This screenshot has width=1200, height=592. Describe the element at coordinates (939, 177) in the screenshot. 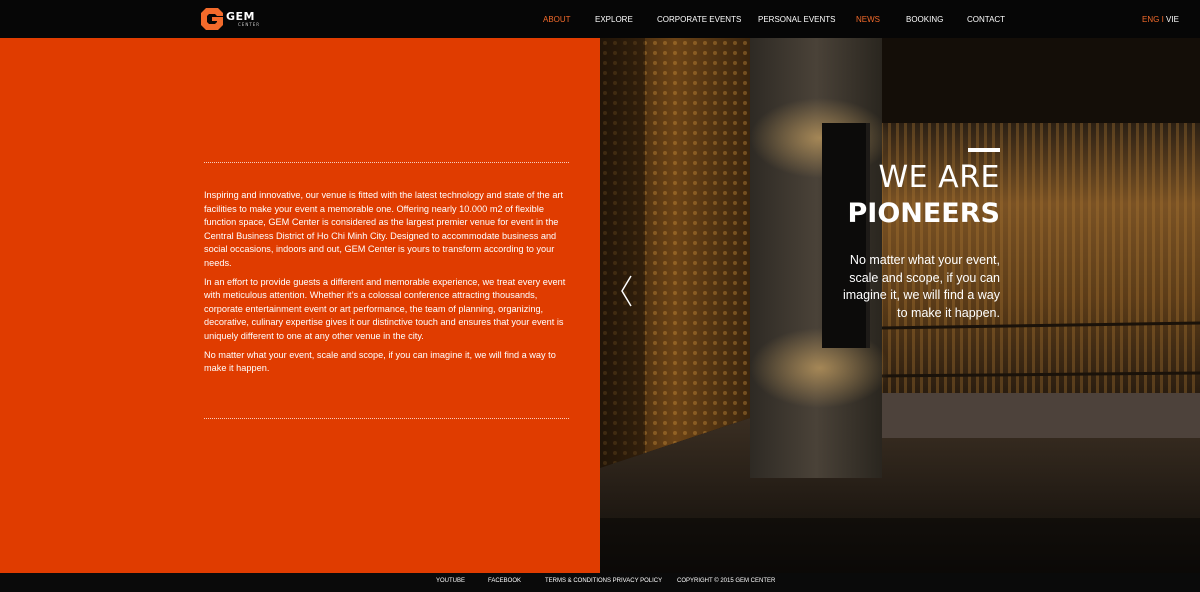

I see `hero-heading-line1: WE ARE` at that location.